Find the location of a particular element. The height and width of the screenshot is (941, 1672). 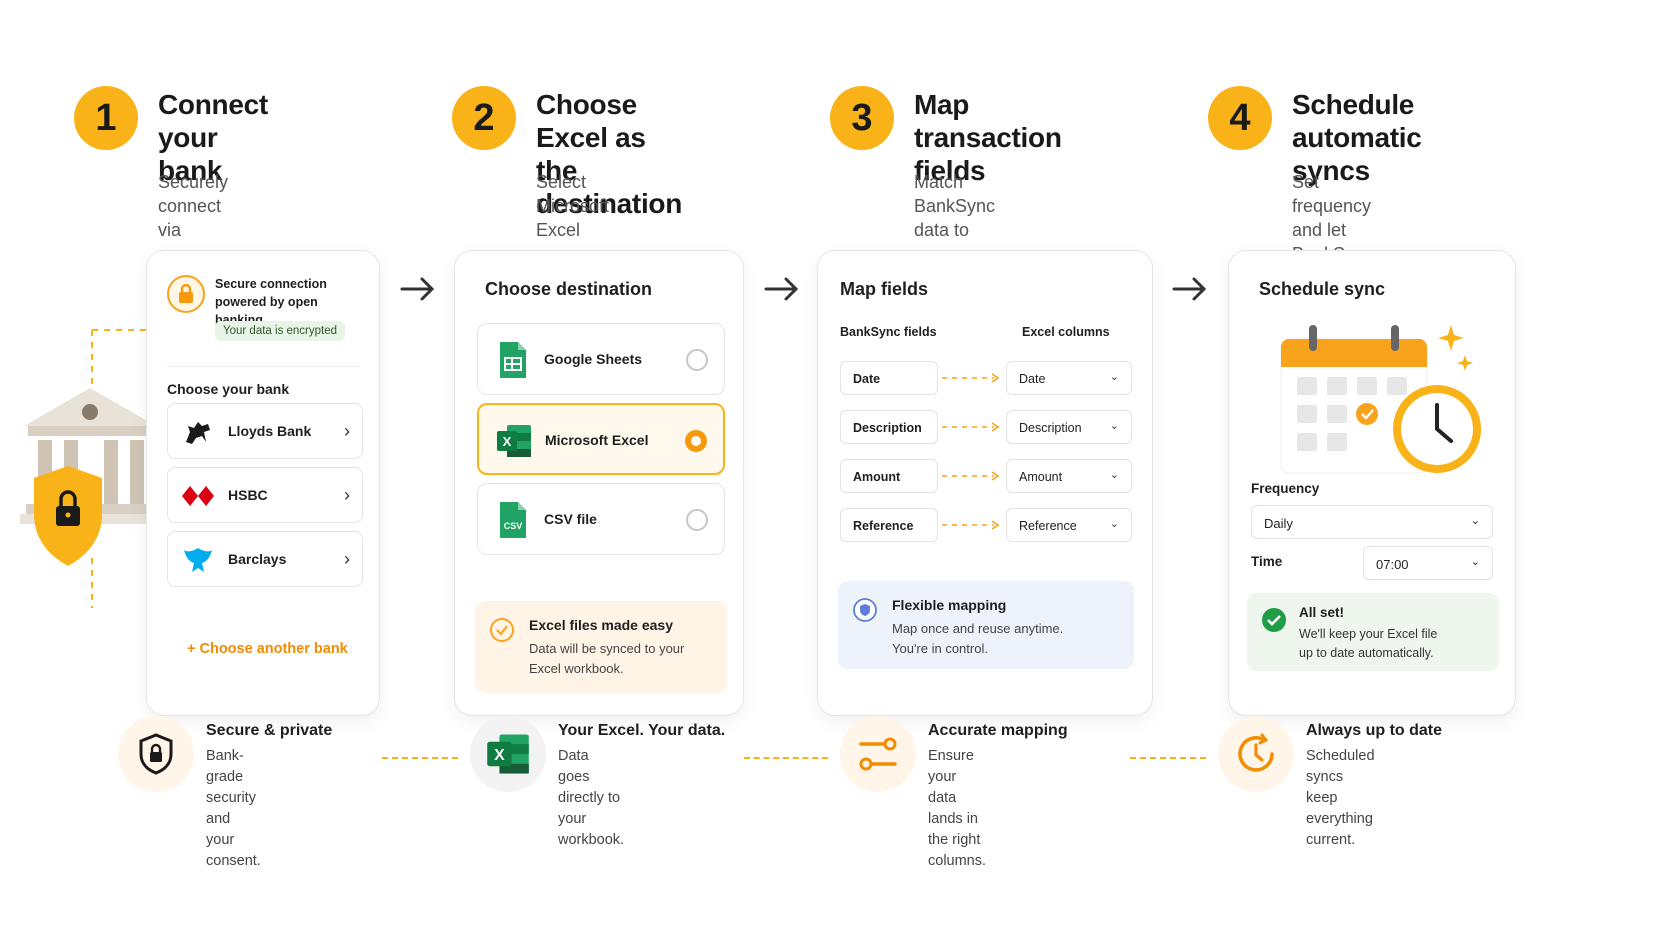

source-field: Reference is located at coordinates (889, 525).